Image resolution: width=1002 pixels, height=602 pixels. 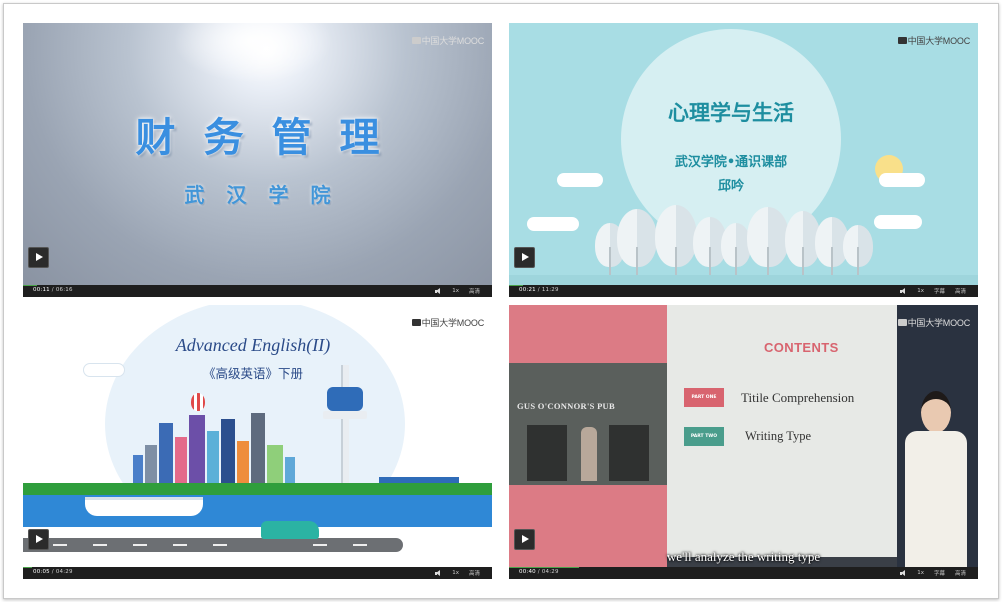 I want to click on lecturer-figure, so click(x=934, y=477).